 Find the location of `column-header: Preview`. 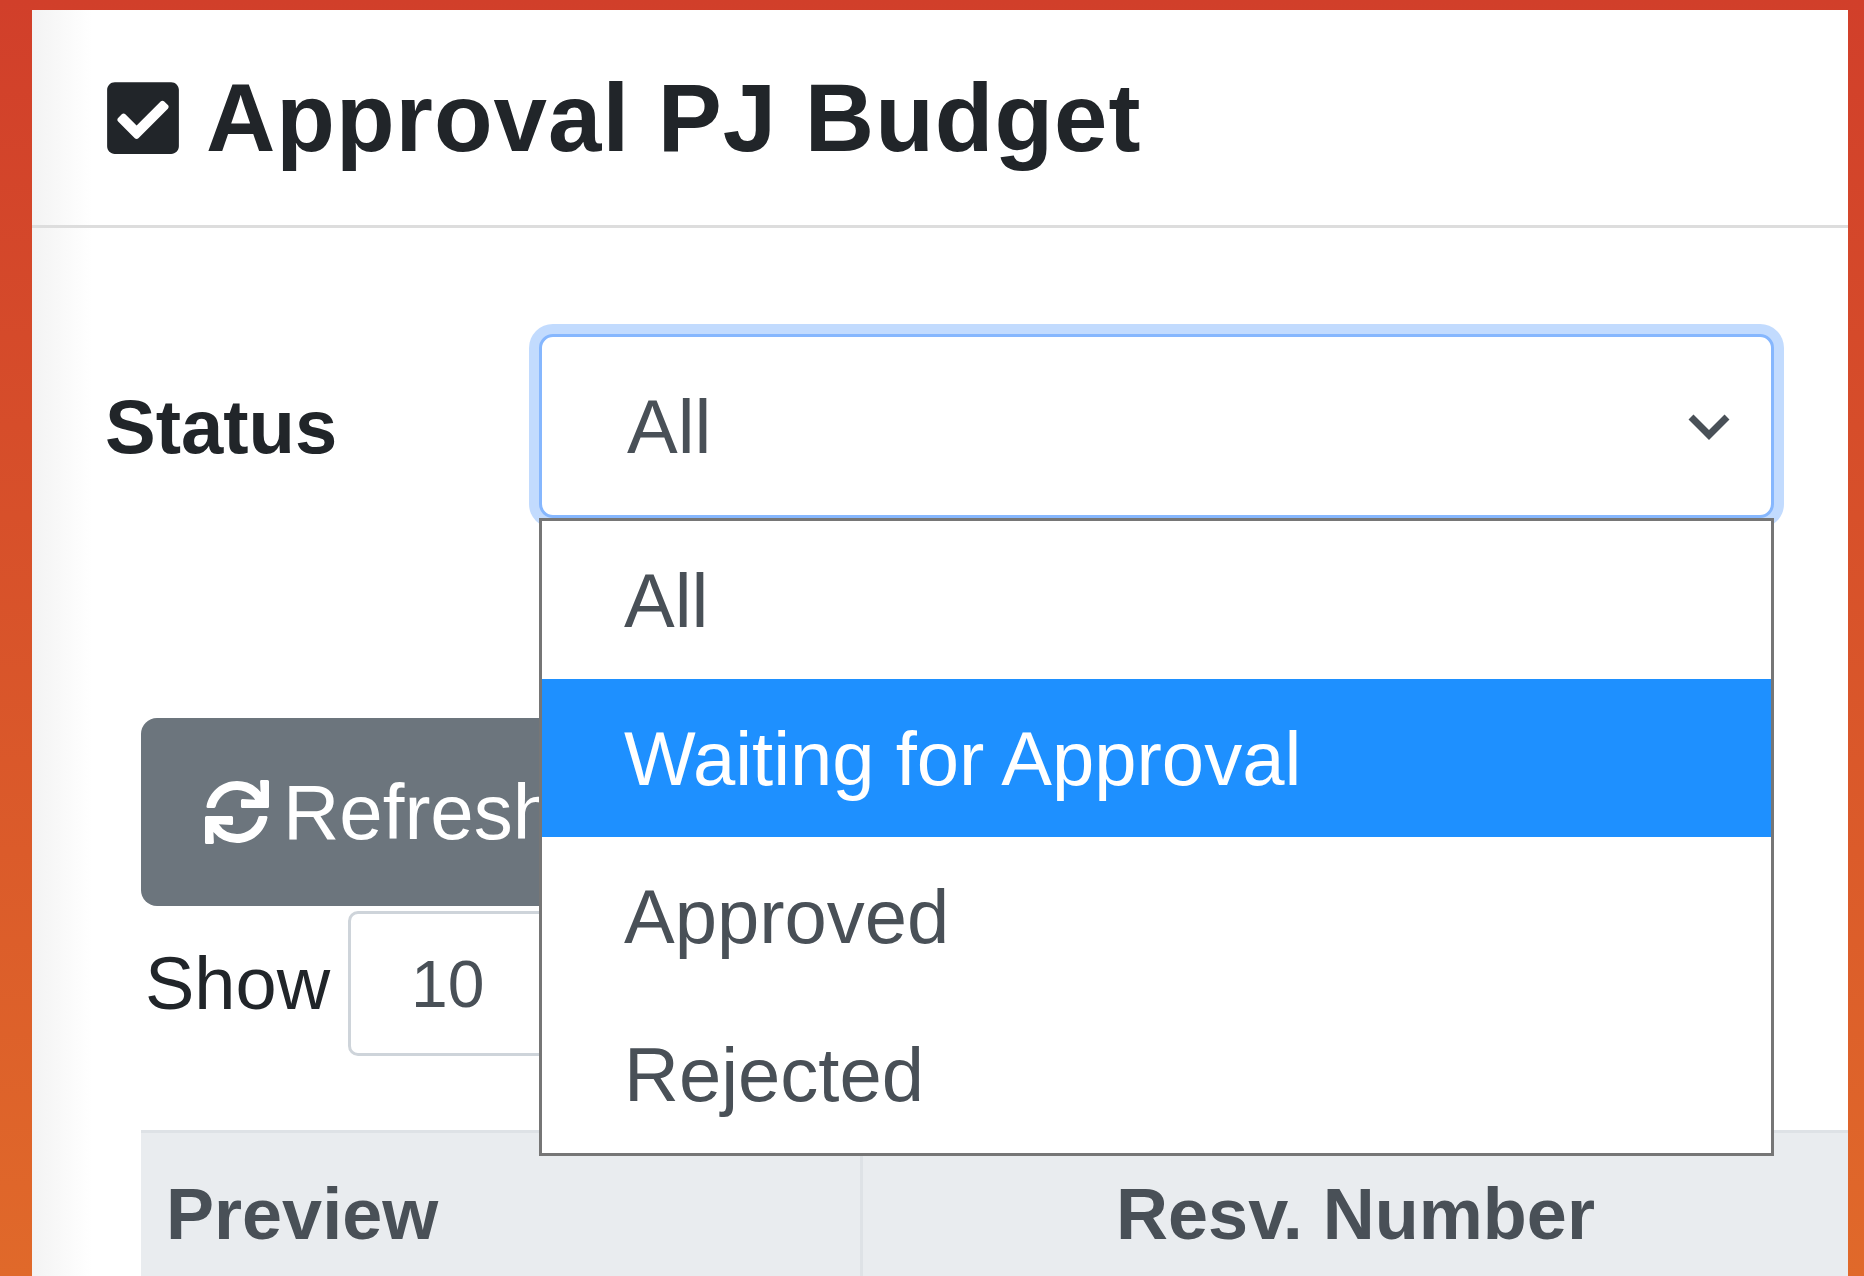

column-header: Preview is located at coordinates (302, 1214).